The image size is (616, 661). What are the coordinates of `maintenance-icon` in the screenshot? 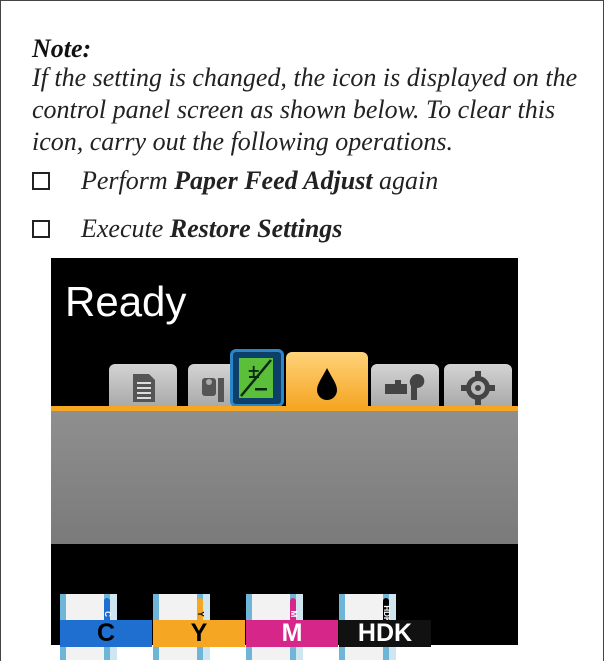 It's located at (405, 387).